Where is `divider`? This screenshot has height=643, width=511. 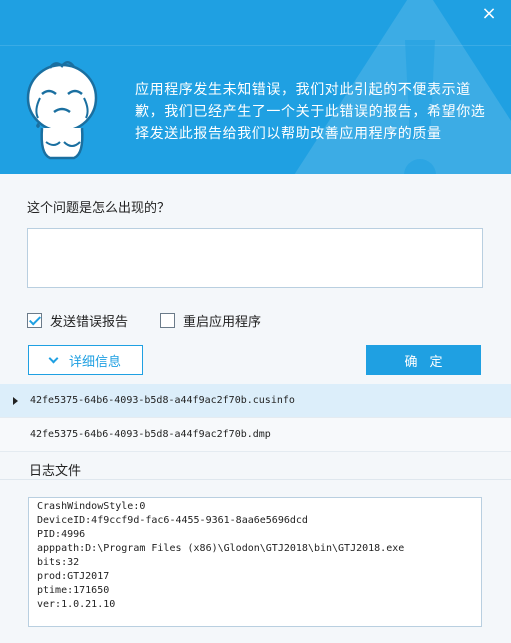
divider is located at coordinates (255, 479).